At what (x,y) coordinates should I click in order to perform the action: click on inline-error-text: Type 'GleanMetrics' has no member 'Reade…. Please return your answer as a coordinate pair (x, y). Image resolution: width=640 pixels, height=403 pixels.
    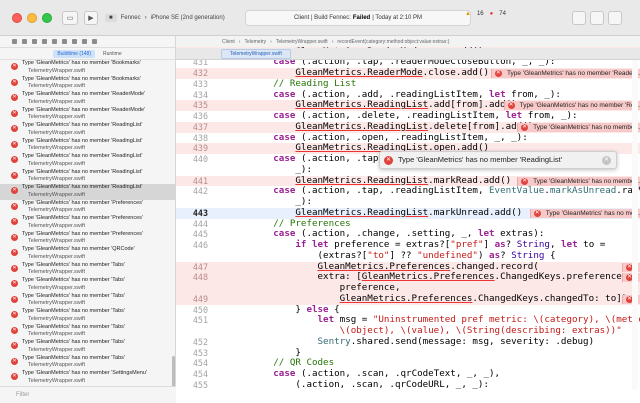
    Looking at the image, I should click on (573, 73).